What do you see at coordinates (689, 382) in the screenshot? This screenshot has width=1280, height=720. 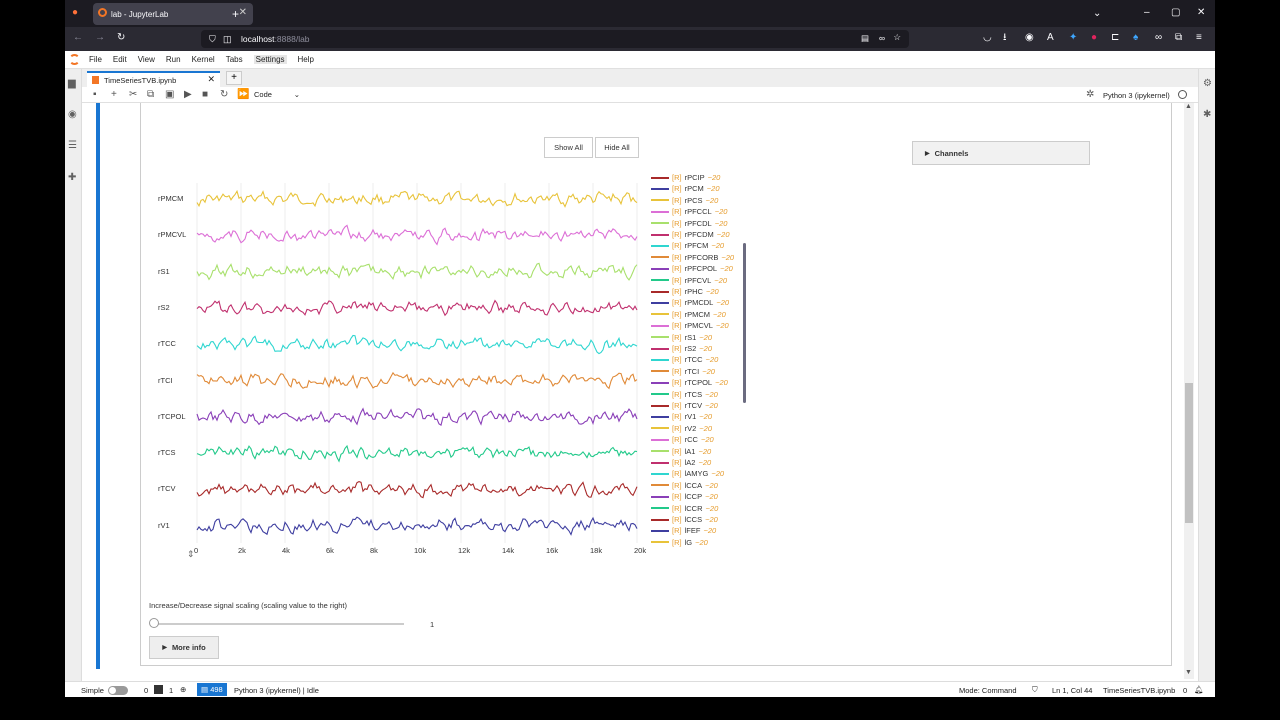 I see `legend-item: [R] rTCPOL ~20` at bounding box center [689, 382].